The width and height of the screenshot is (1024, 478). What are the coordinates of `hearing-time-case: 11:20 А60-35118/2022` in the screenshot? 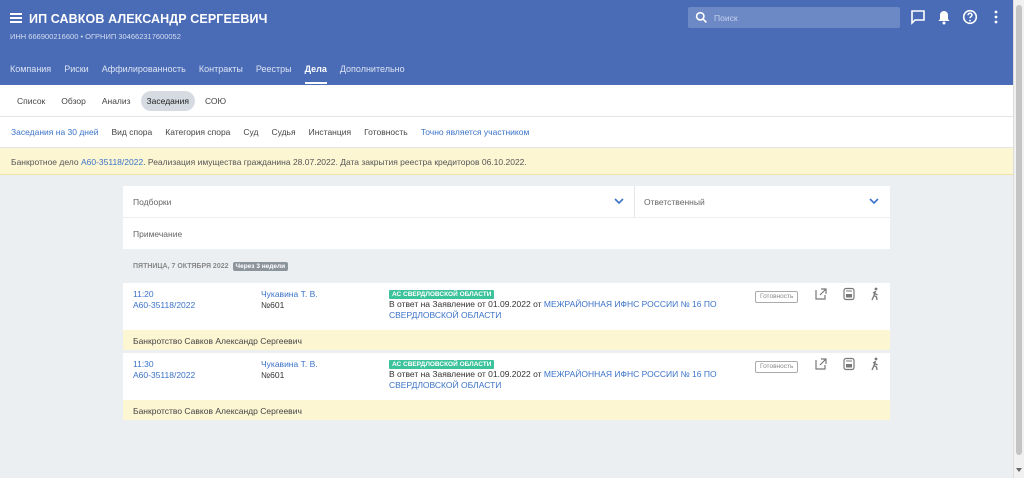 It's located at (164, 300).